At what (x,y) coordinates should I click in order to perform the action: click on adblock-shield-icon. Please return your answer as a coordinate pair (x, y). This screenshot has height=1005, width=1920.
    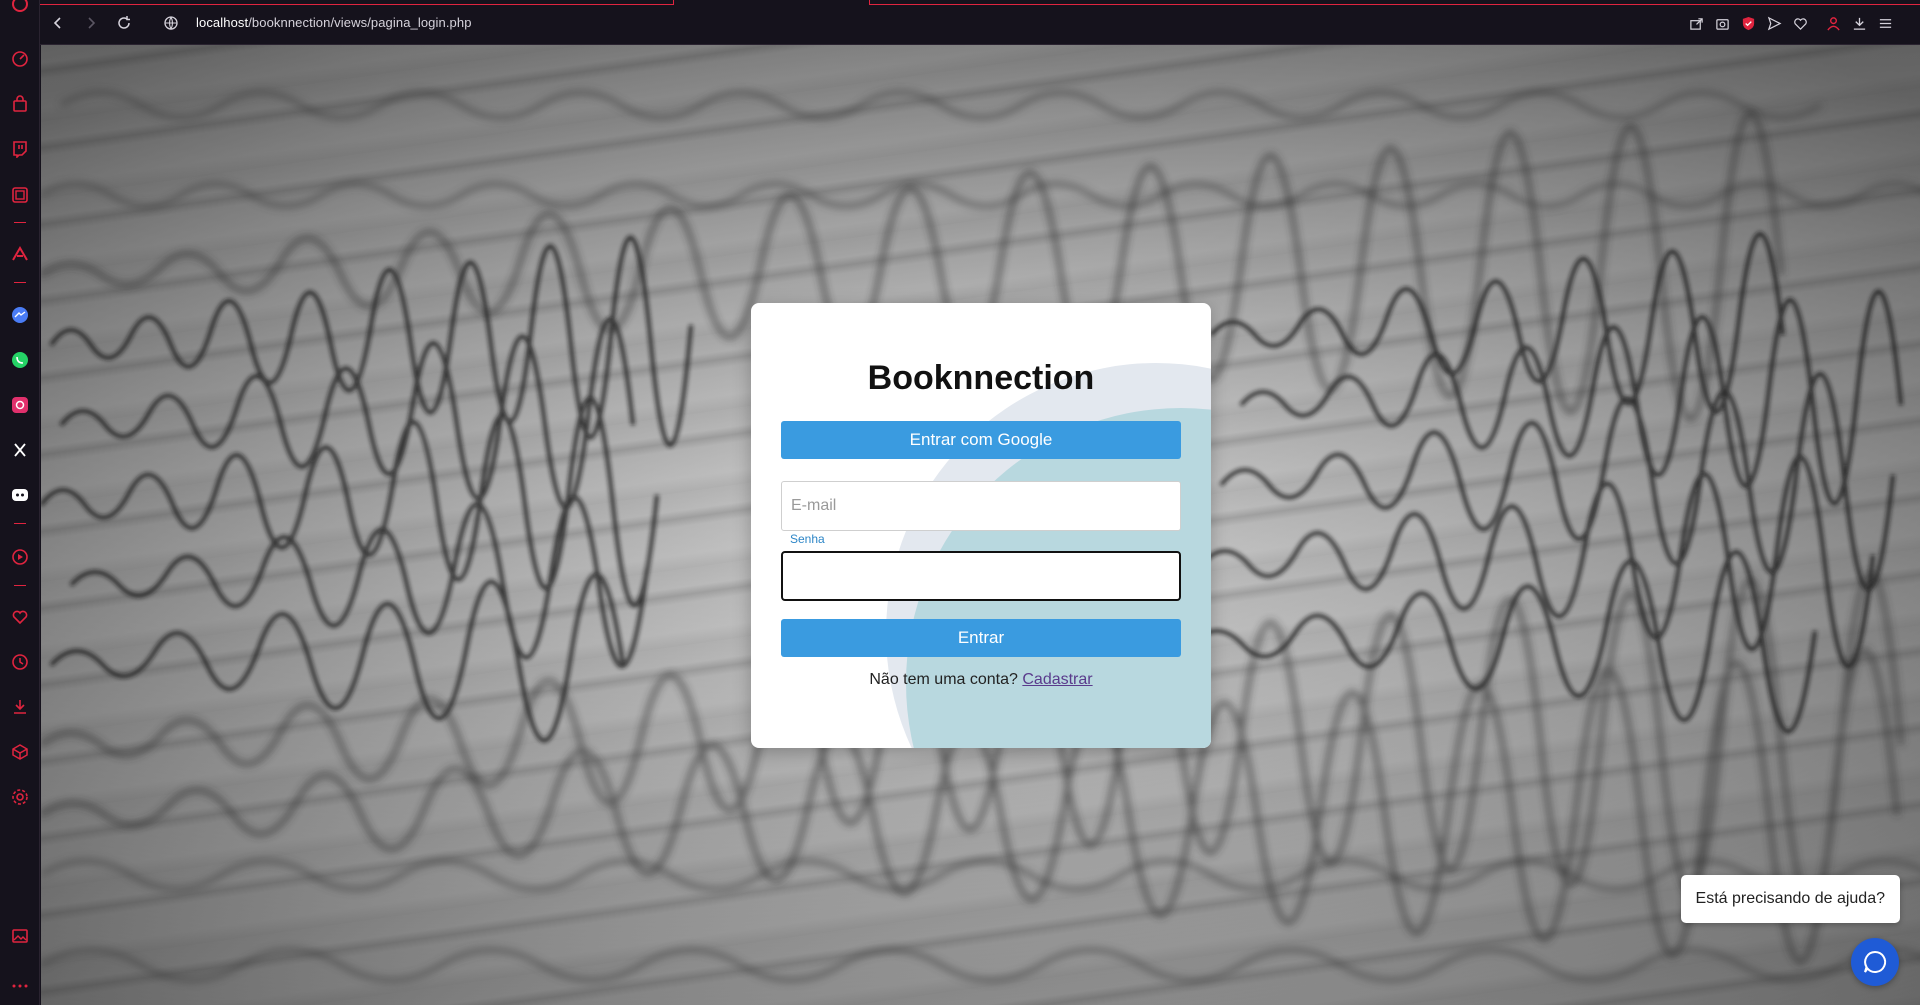
    Looking at the image, I should click on (1748, 23).